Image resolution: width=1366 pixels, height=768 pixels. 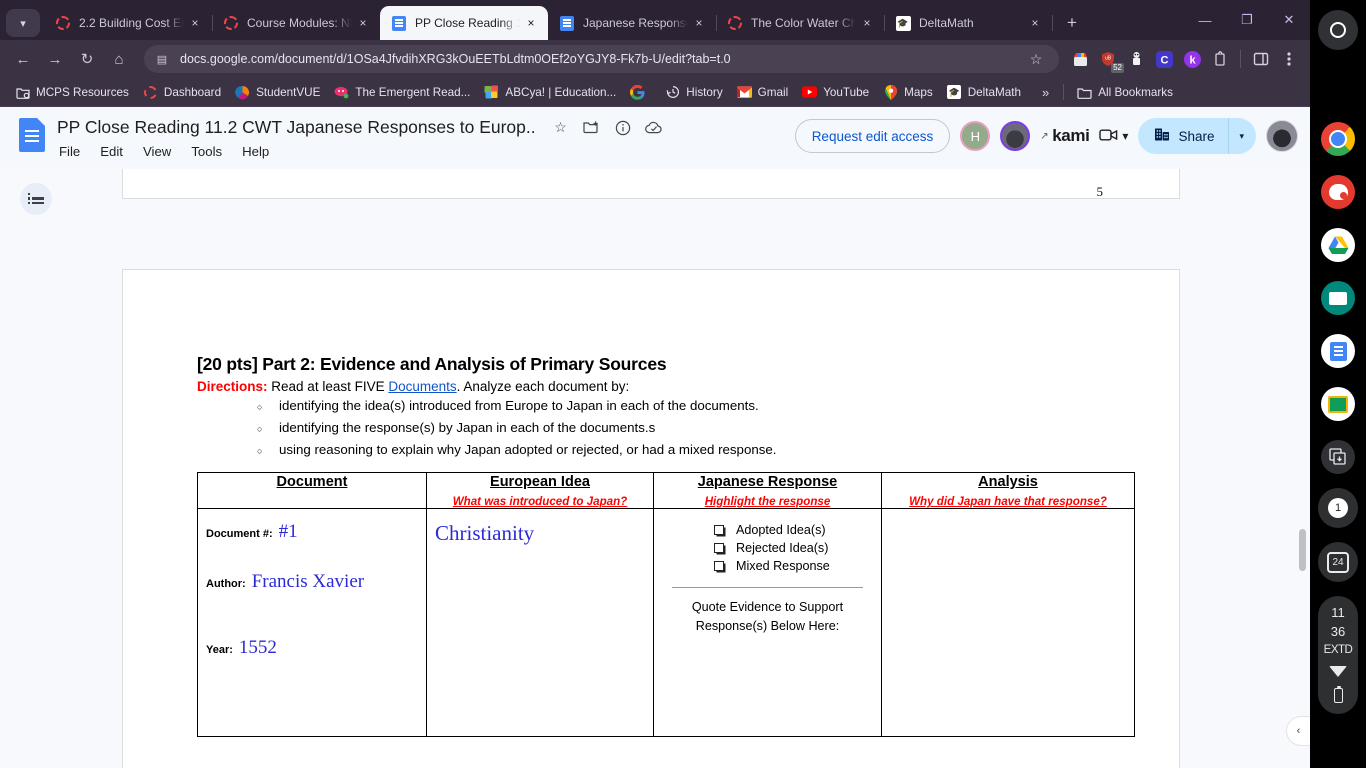 I want to click on shelf-app-drive, so click(x=1338, y=245).